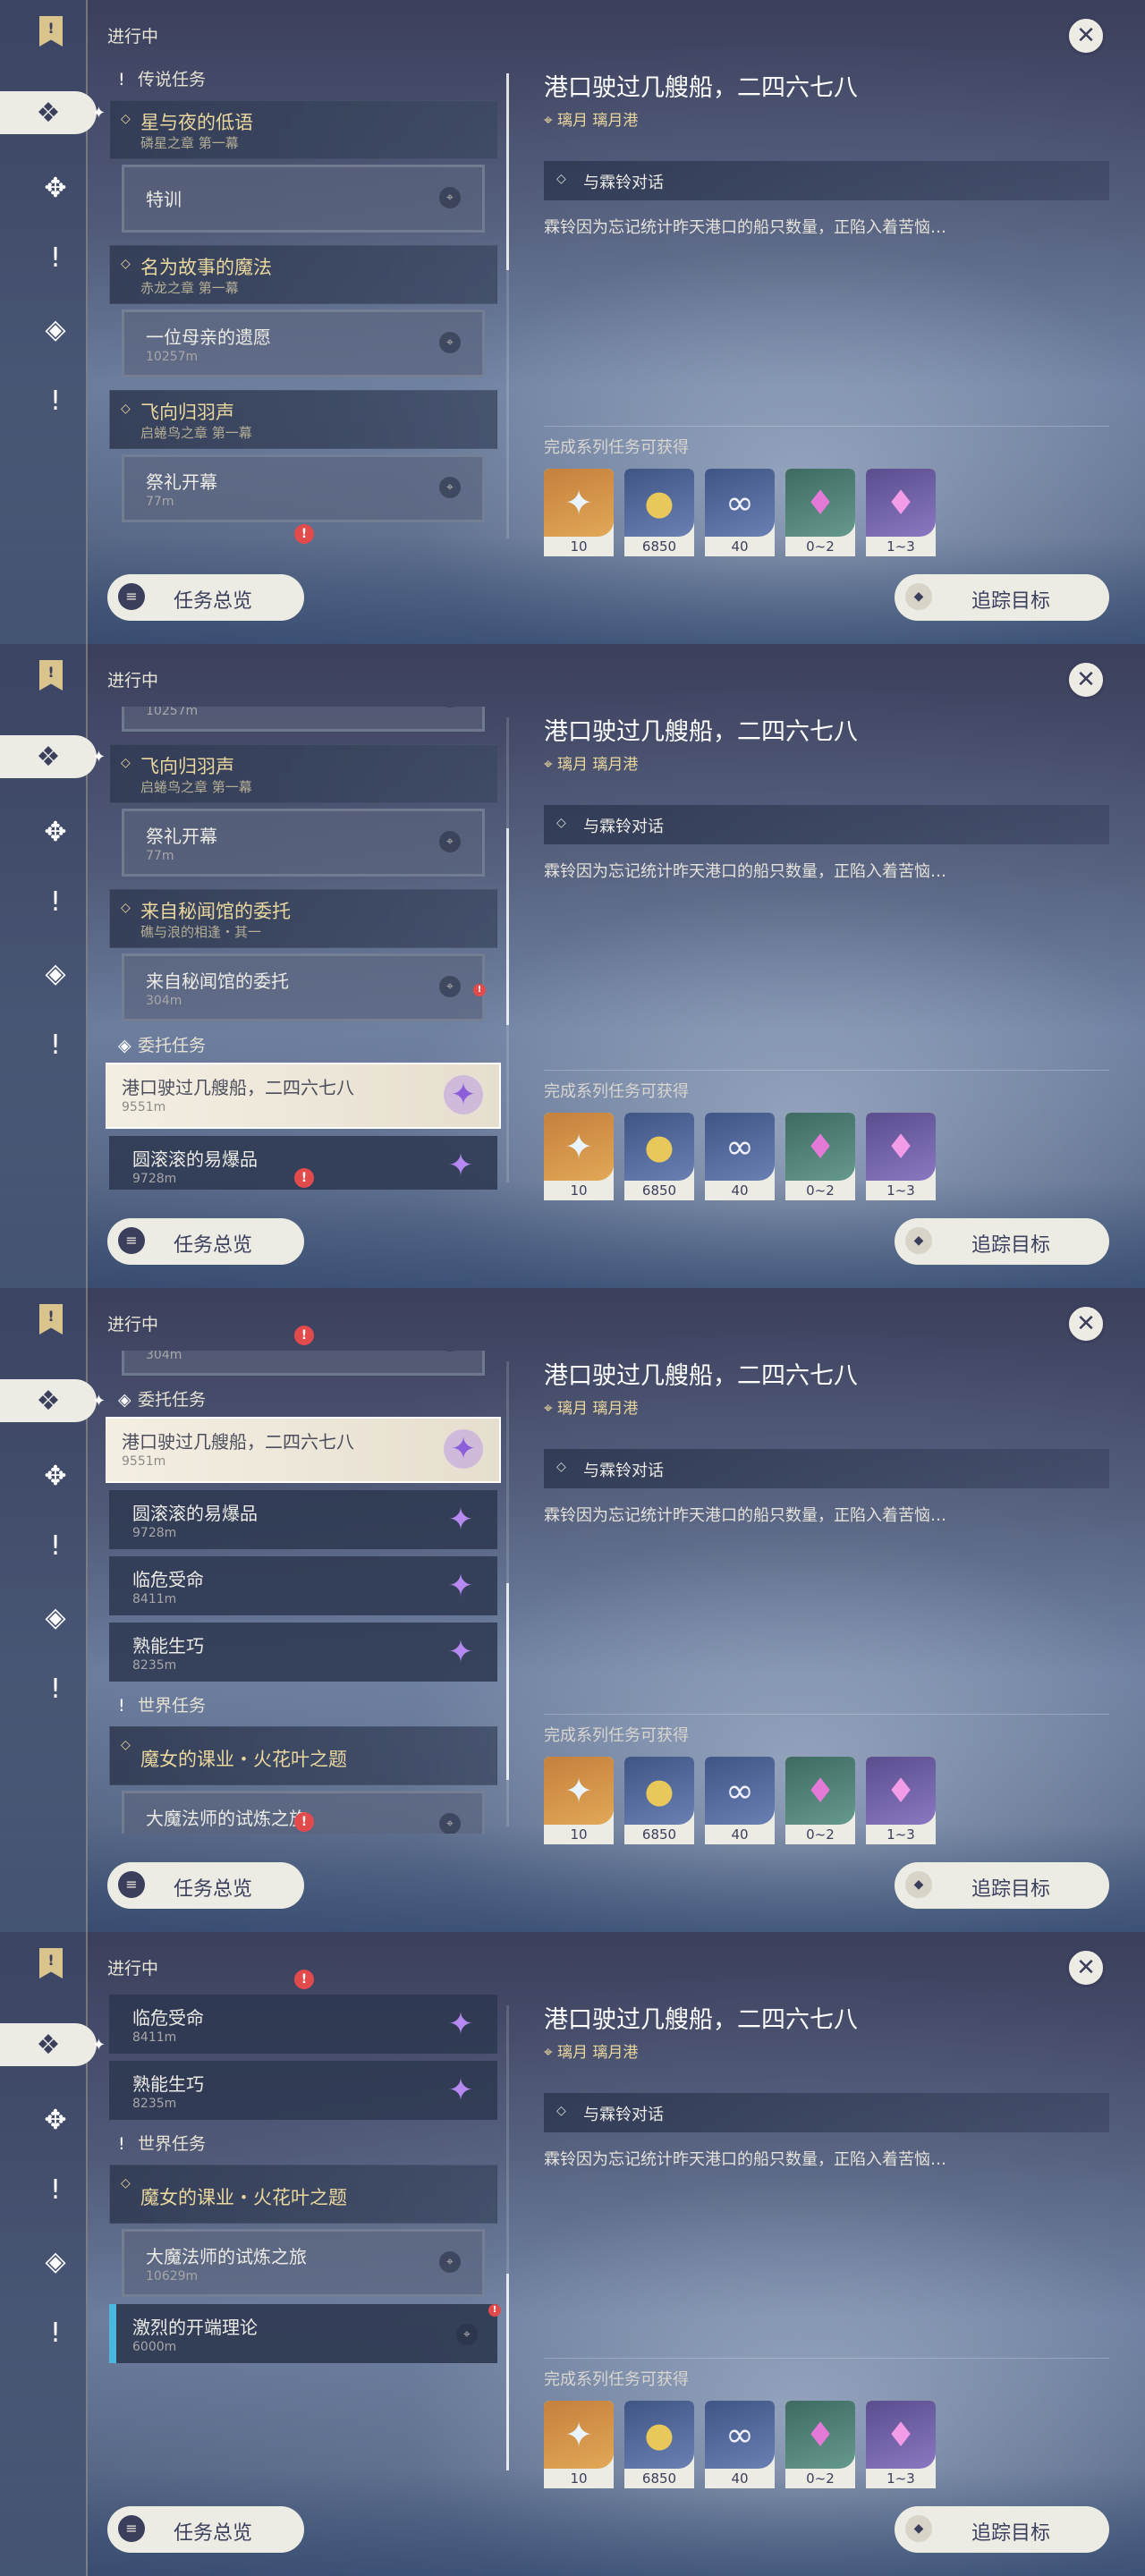  What do you see at coordinates (561, 179) in the screenshot?
I see `diamond-icon: ◇` at bounding box center [561, 179].